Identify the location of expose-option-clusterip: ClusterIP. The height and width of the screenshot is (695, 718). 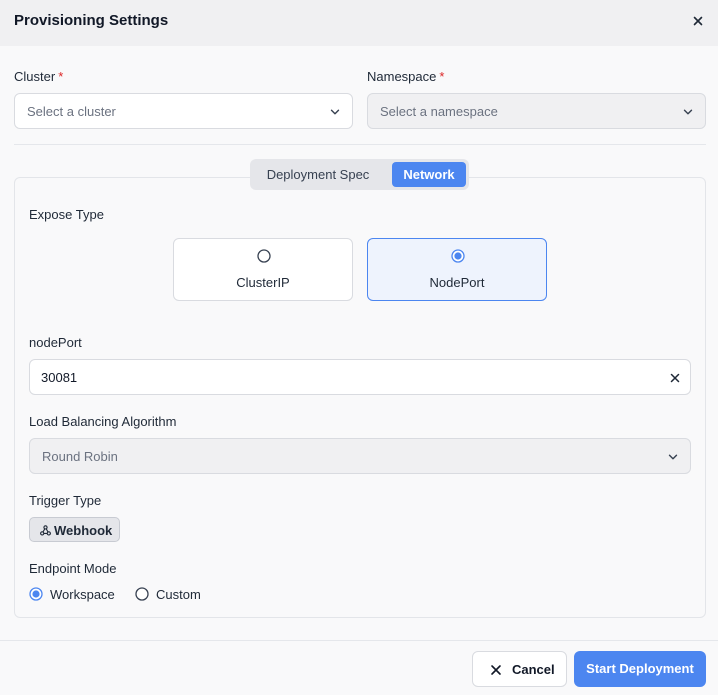
(263, 269).